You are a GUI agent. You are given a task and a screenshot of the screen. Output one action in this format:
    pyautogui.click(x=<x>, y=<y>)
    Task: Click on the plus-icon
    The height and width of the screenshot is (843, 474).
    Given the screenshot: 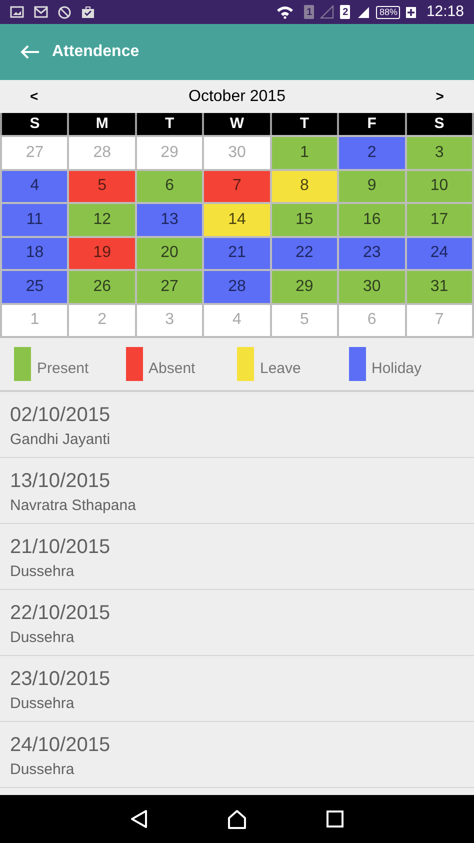 What is the action you would take?
    pyautogui.click(x=411, y=12)
    